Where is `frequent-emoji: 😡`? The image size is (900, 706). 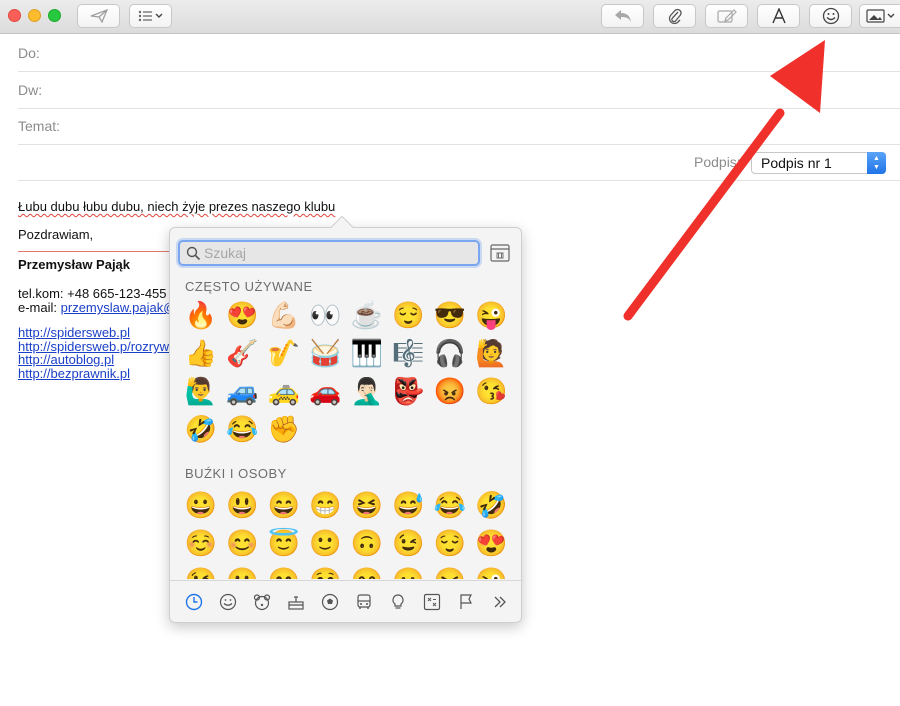 frequent-emoji: 😡 is located at coordinates (450, 391).